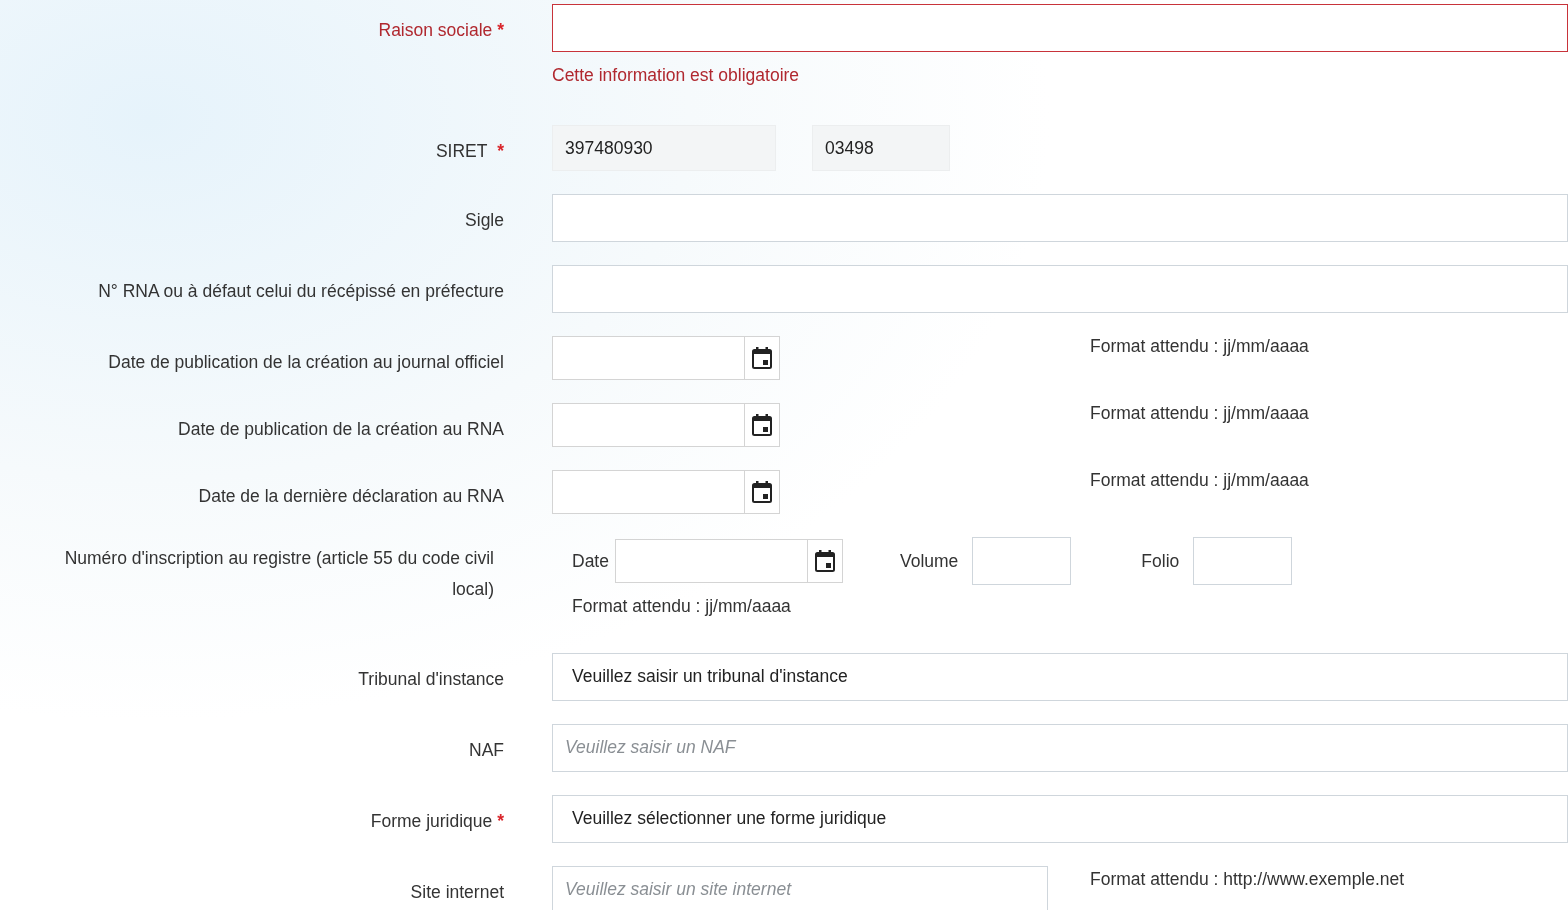  I want to click on volume-field, so click(1022, 561).